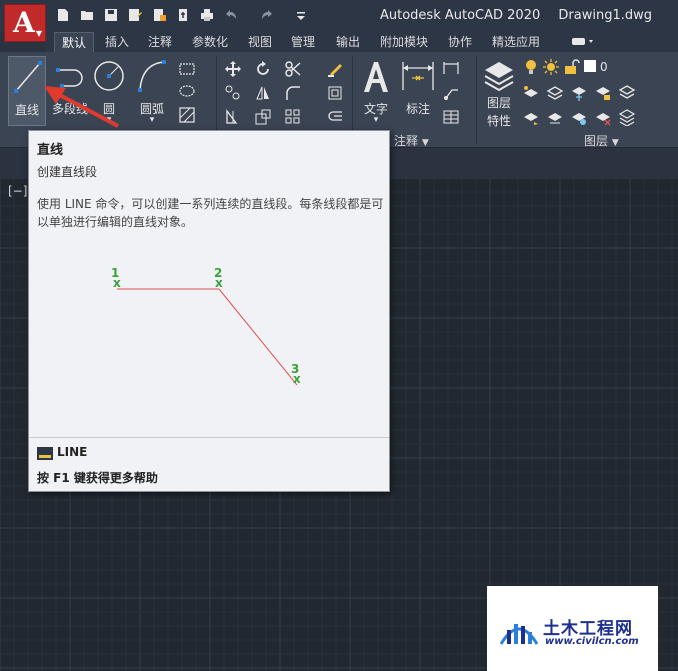  What do you see at coordinates (406, 141) in the screenshot?
I see `annotation-panel-text: 注释` at bounding box center [406, 141].